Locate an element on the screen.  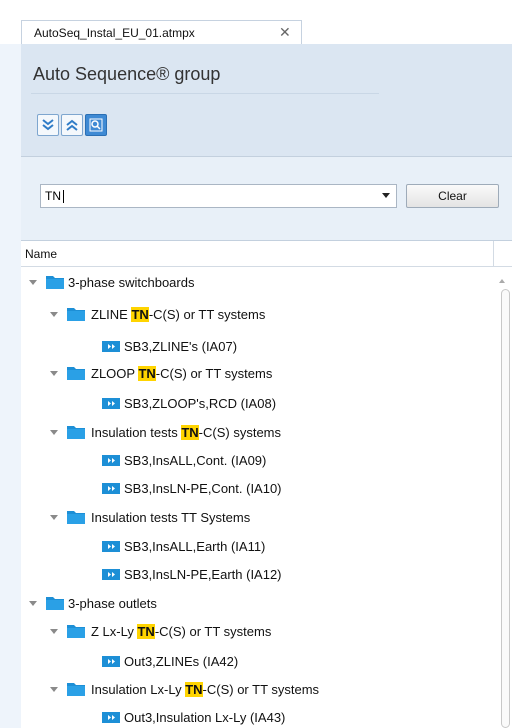
group-separator is located at coordinates (205, 93).